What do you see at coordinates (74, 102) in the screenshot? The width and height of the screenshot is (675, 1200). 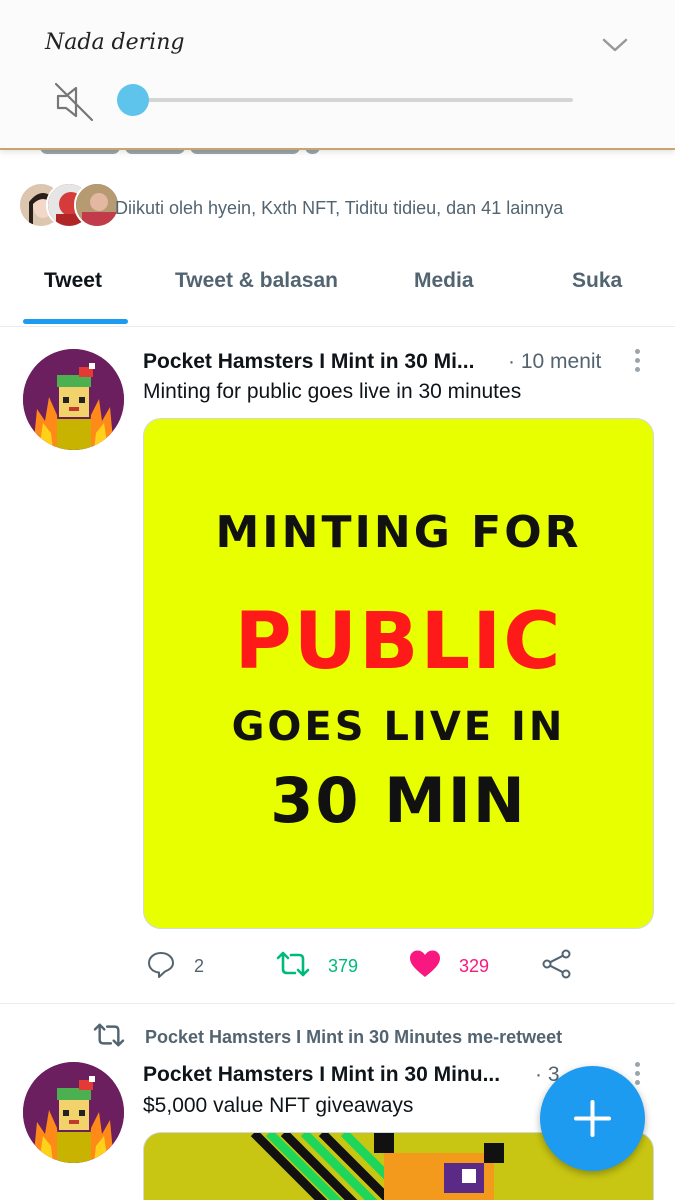 I see `speaker-muted-icon` at bounding box center [74, 102].